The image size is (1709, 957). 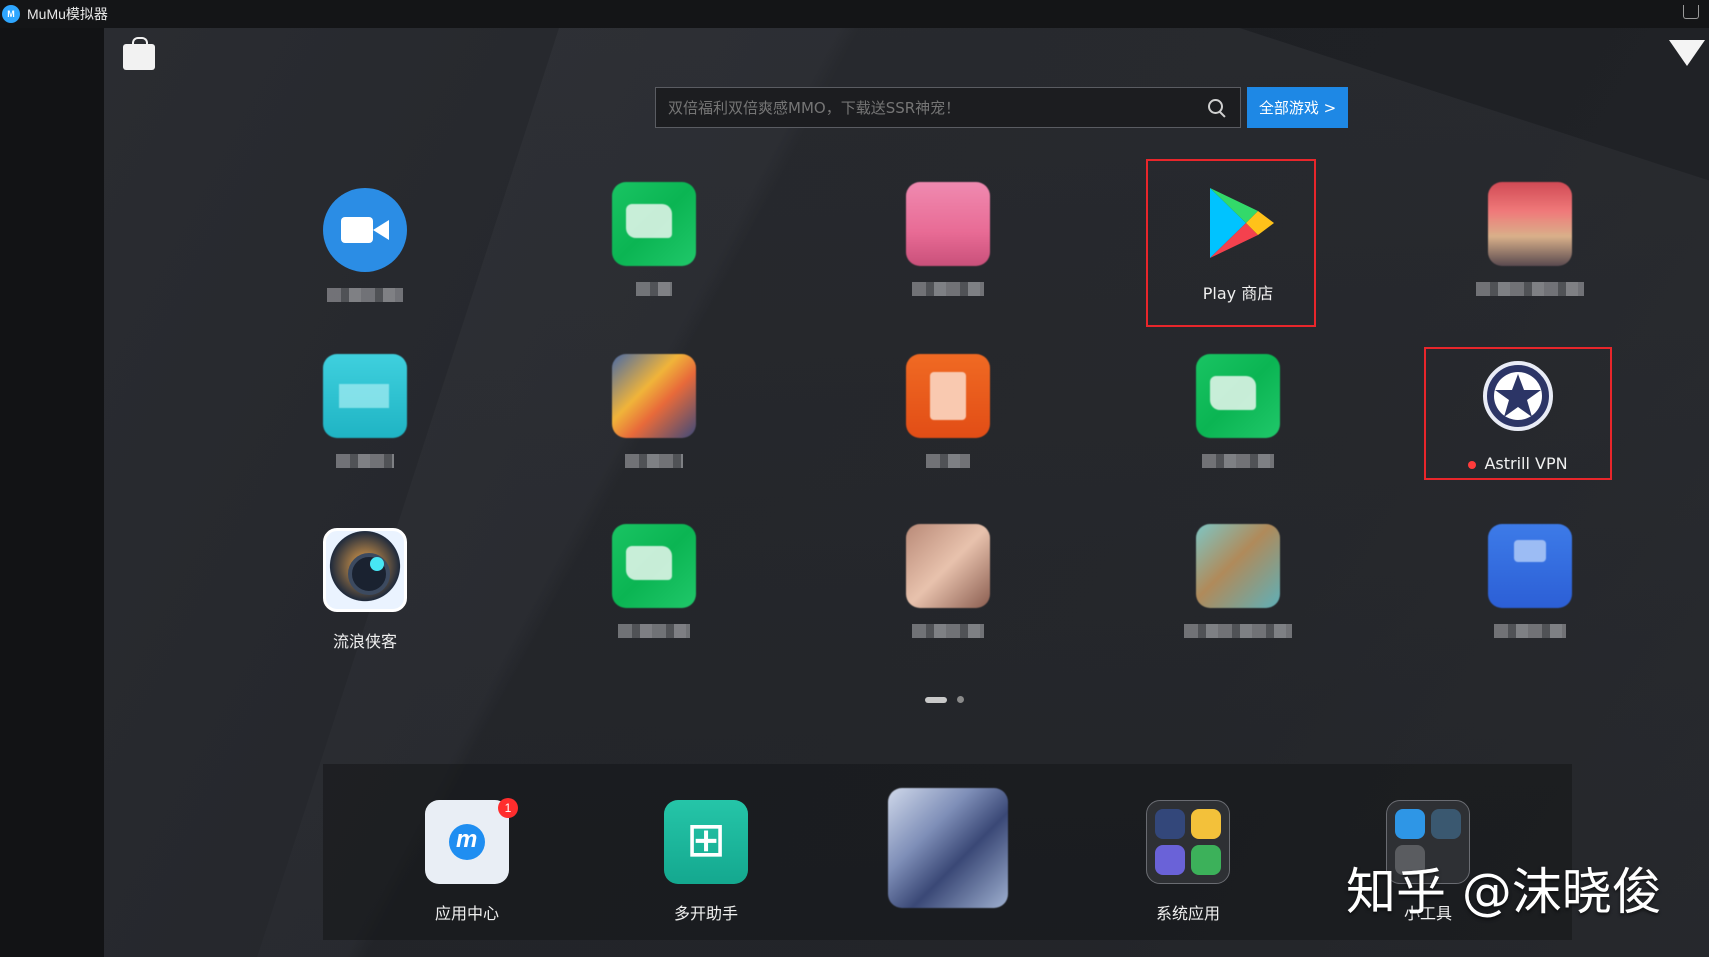 I want to click on dock-app-center: 1 应用中心, so click(x=467, y=861).